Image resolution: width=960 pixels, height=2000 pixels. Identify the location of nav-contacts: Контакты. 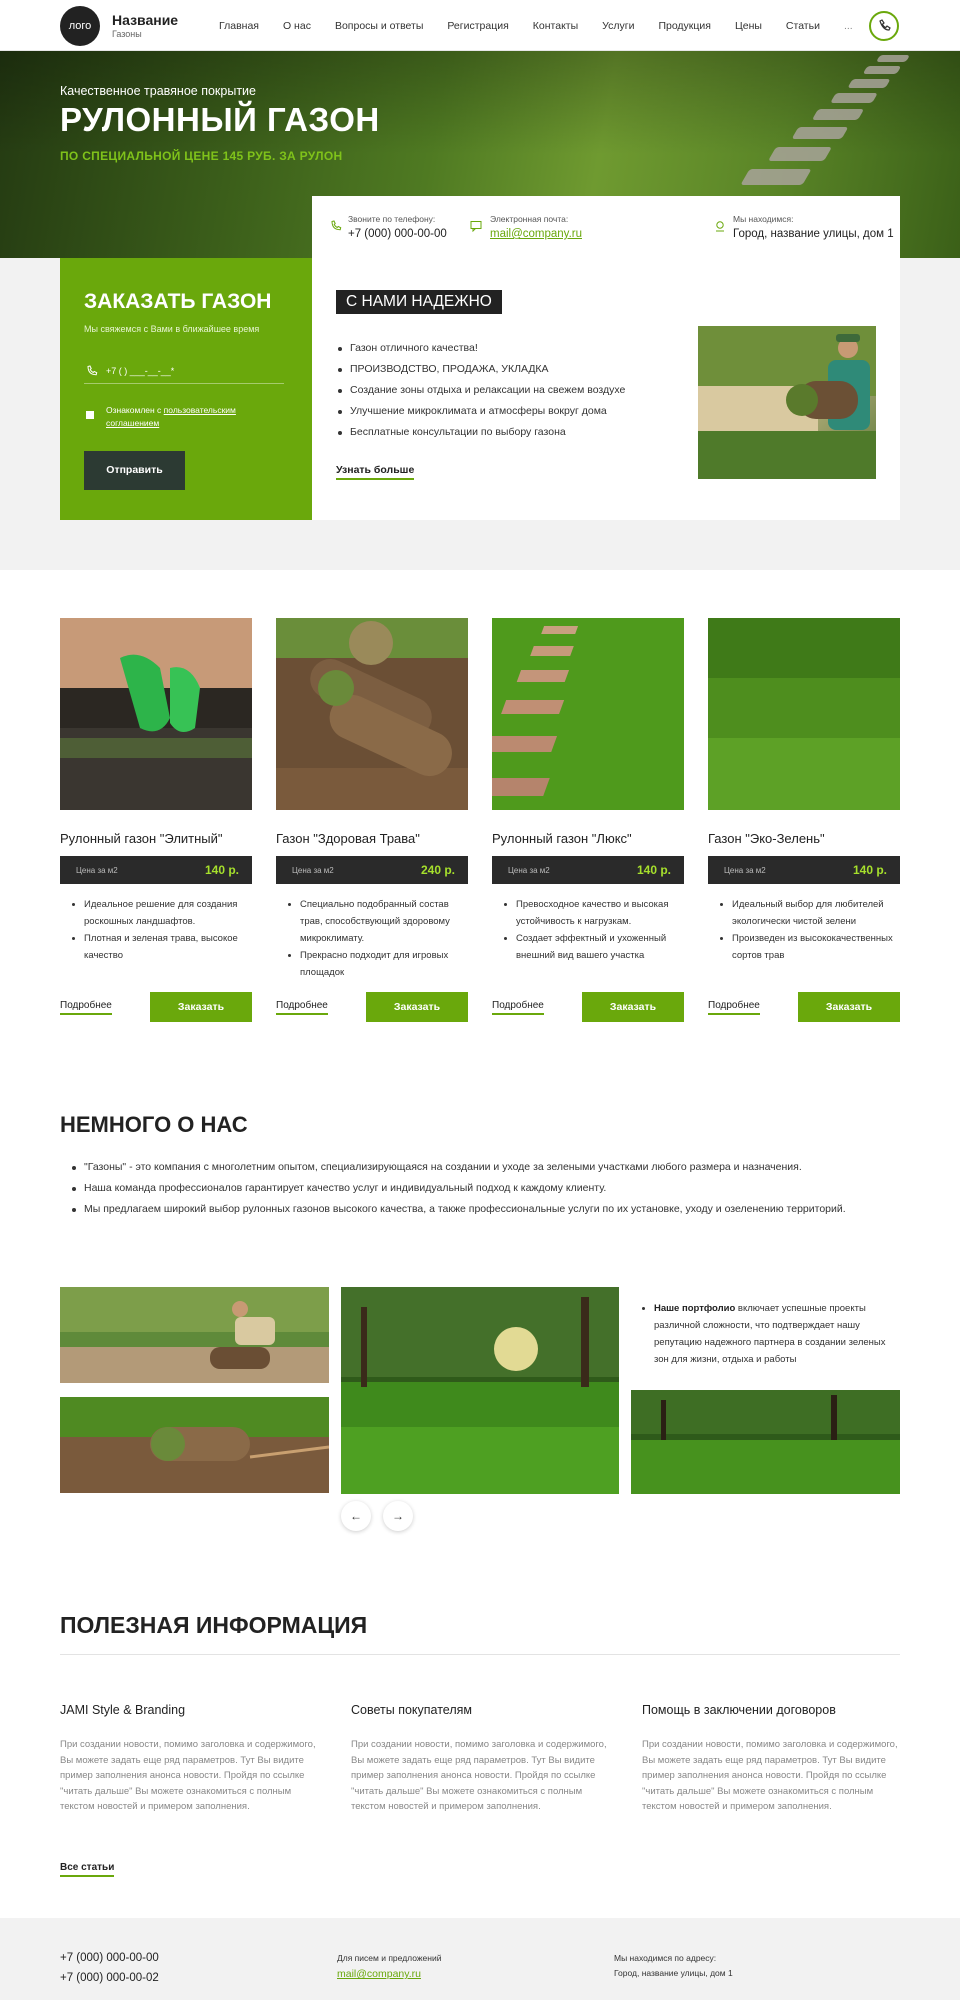
(555, 26).